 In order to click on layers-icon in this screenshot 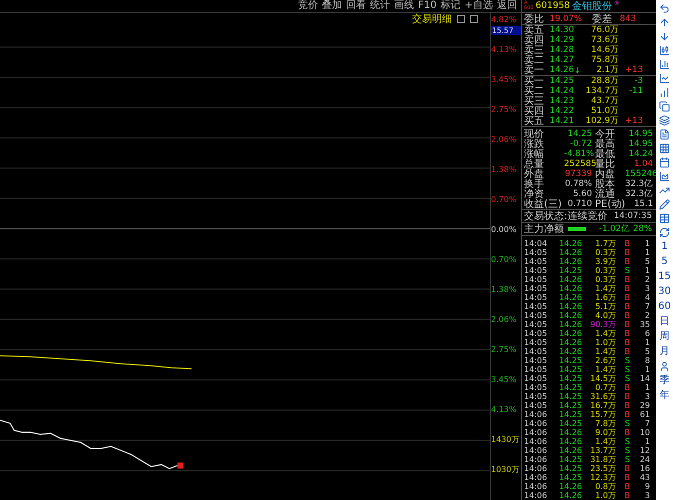, I will do `click(664, 120)`.